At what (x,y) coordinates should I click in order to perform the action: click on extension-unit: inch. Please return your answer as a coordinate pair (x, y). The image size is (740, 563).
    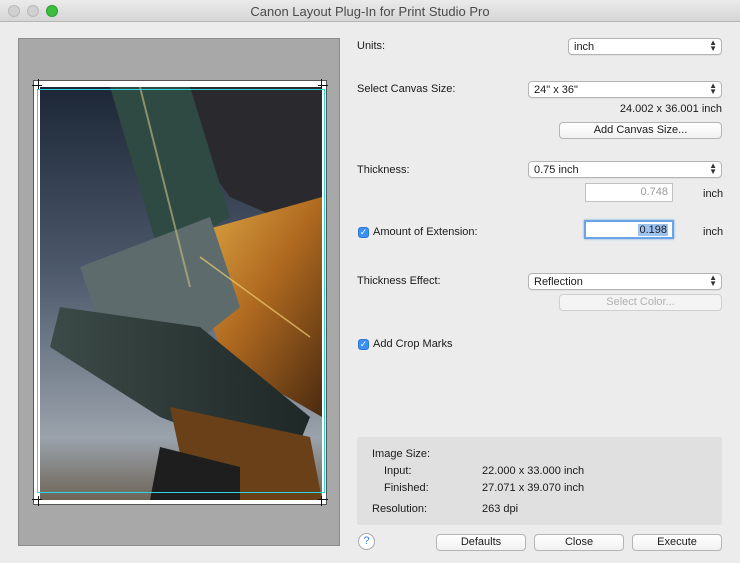
    Looking at the image, I should click on (713, 232).